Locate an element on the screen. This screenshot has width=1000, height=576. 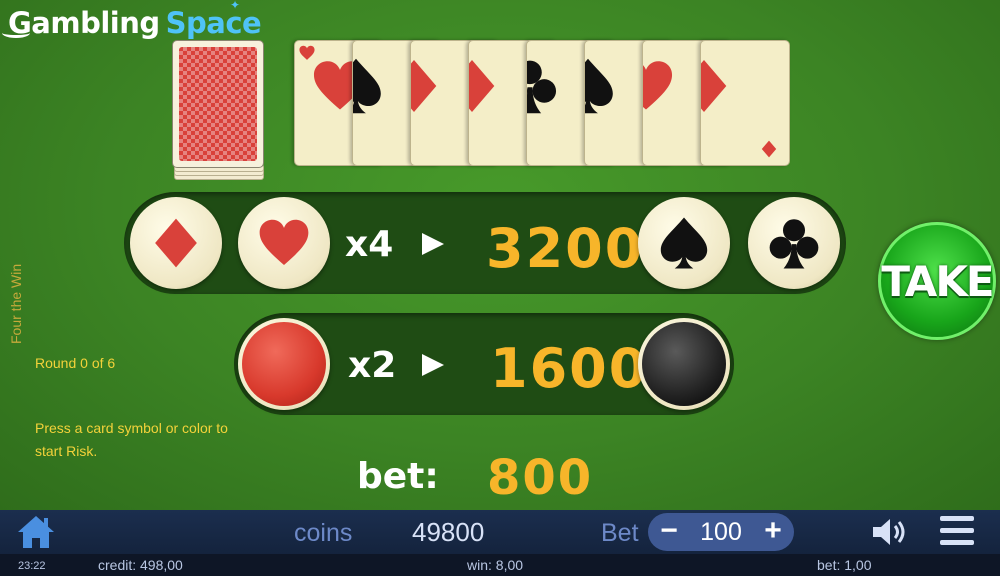
coins-value: 49800 is located at coordinates (448, 532).